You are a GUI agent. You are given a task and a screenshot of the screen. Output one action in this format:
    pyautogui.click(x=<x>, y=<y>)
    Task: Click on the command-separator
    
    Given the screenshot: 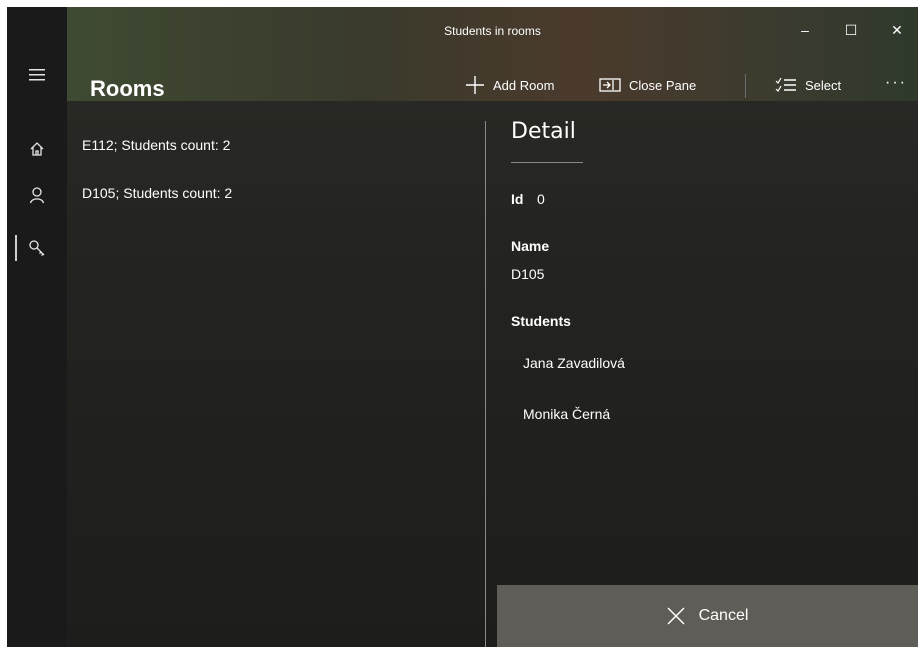 What is the action you would take?
    pyautogui.click(x=745, y=86)
    